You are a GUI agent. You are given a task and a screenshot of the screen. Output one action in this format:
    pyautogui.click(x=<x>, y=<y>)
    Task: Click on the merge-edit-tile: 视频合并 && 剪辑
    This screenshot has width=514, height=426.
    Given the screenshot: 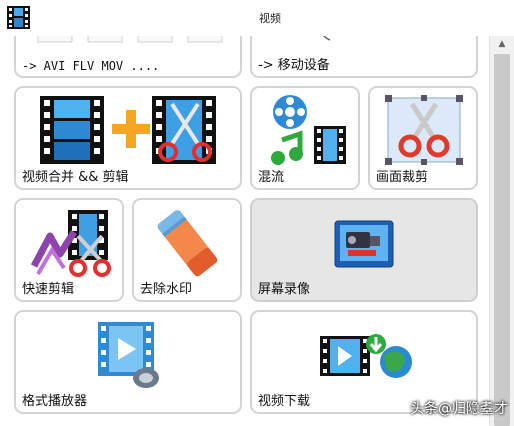 What is the action you would take?
    pyautogui.click(x=128, y=138)
    